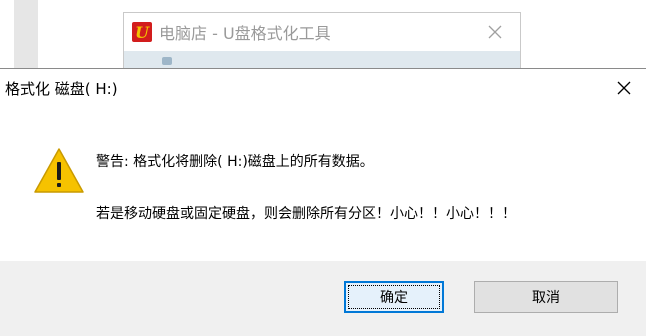 The width and height of the screenshot is (646, 336). Describe the element at coordinates (61, 88) in the screenshot. I see `dialog-title: 格式化 磁盘( H:)` at that location.